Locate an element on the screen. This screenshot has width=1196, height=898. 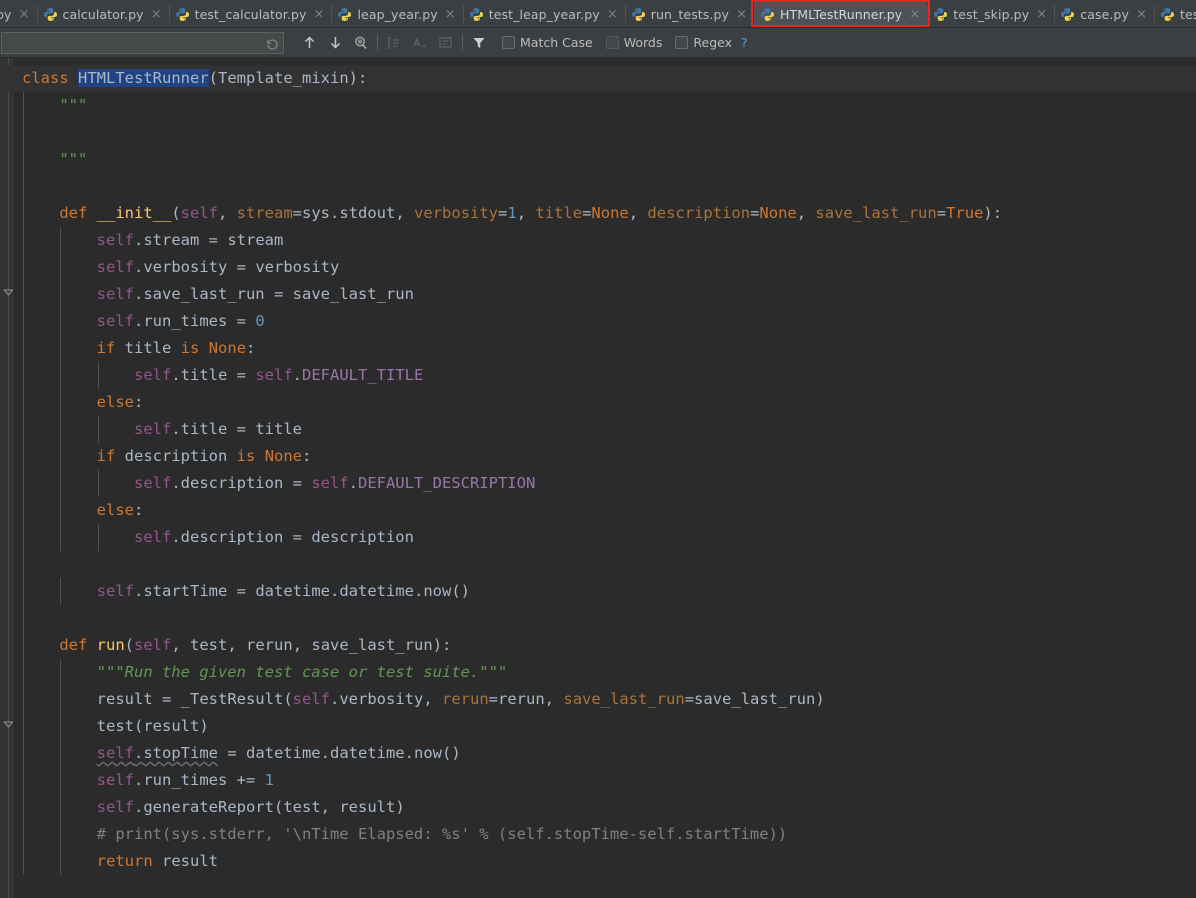
select-all-occurrences-button is located at coordinates (361, 43).